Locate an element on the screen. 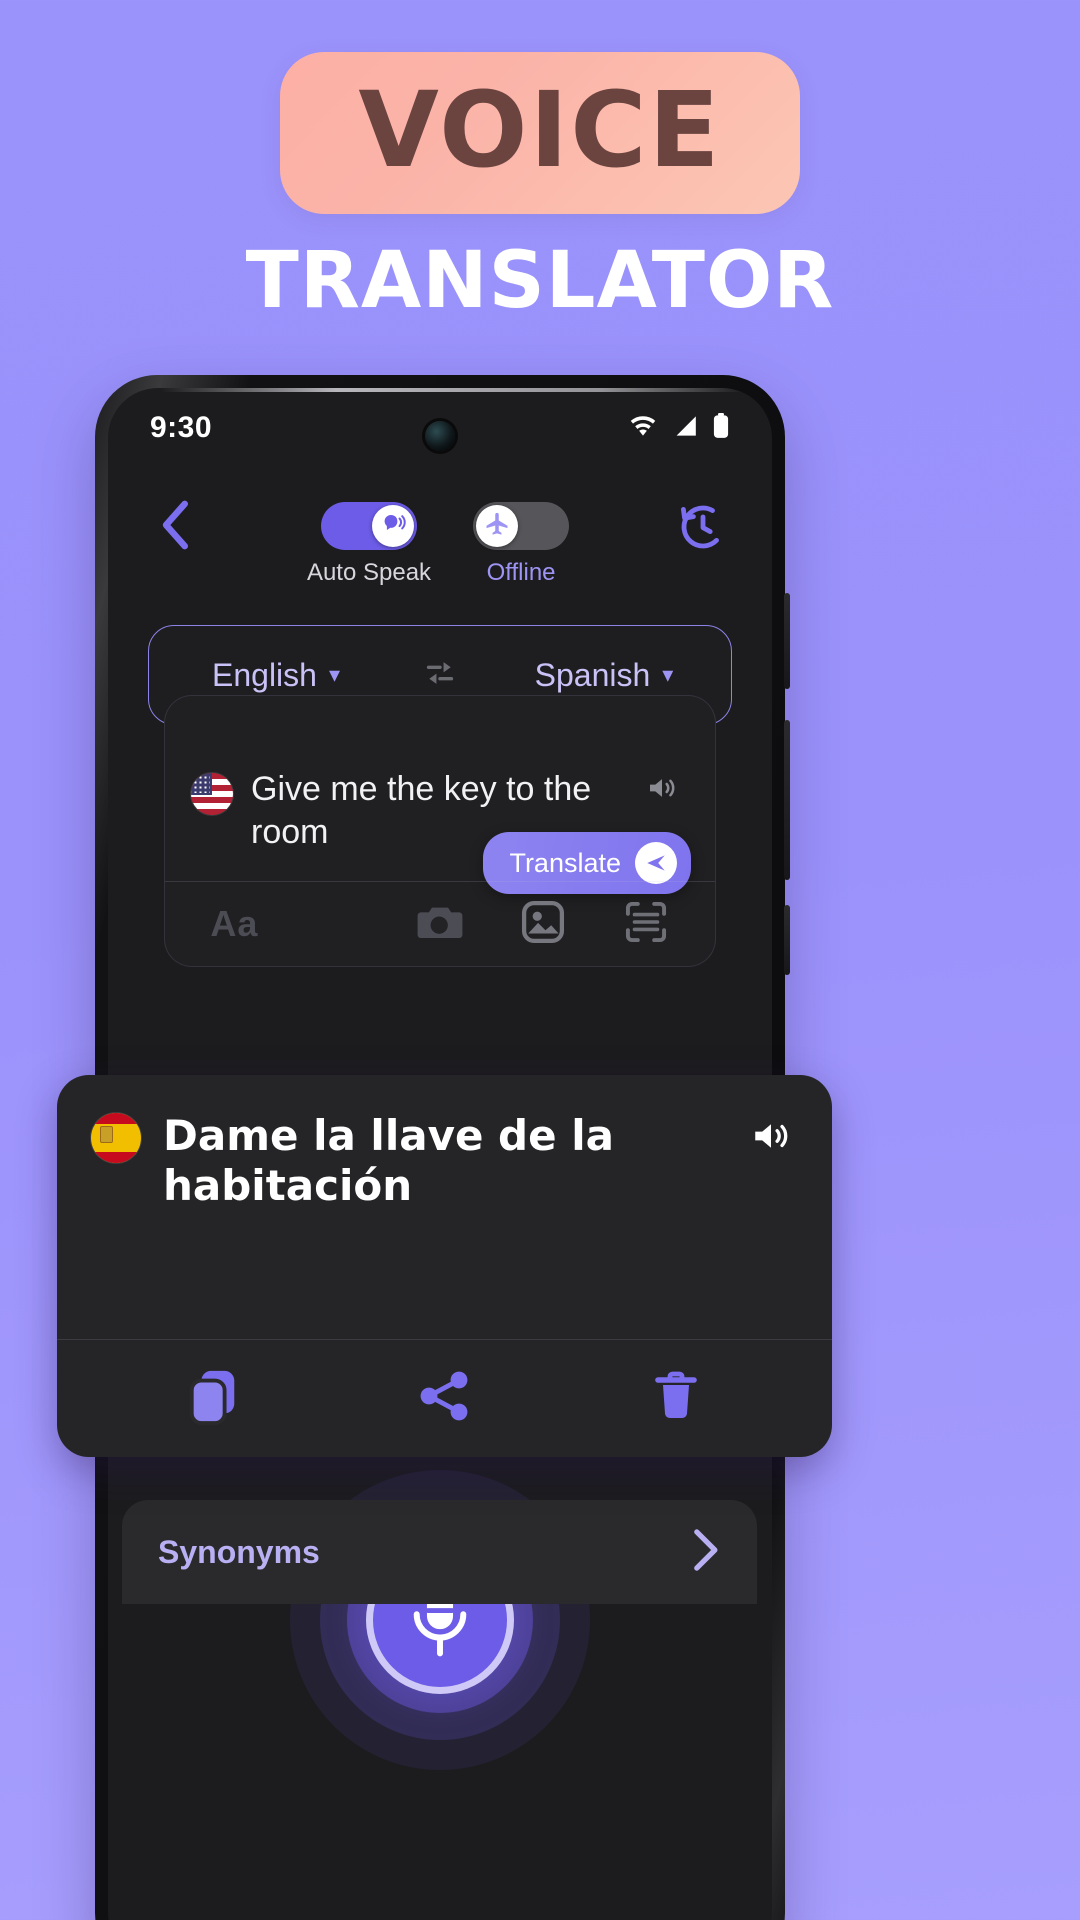 The height and width of the screenshot is (1920, 1080). back-button is located at coordinates (175, 527).